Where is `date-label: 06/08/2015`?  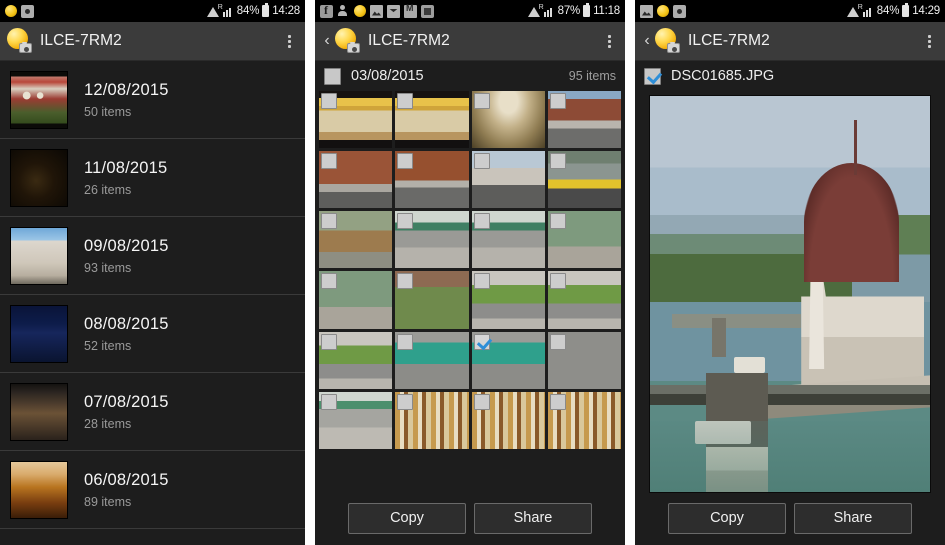 date-label: 06/08/2015 is located at coordinates (126, 479).